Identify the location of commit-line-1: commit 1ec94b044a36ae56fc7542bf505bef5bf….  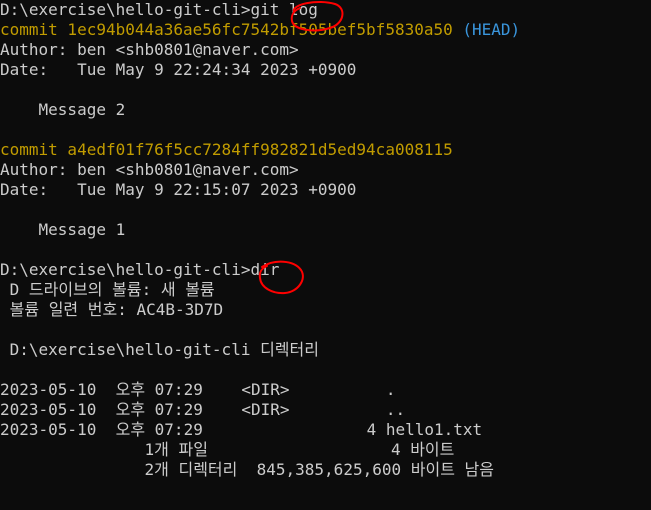
(260, 30).